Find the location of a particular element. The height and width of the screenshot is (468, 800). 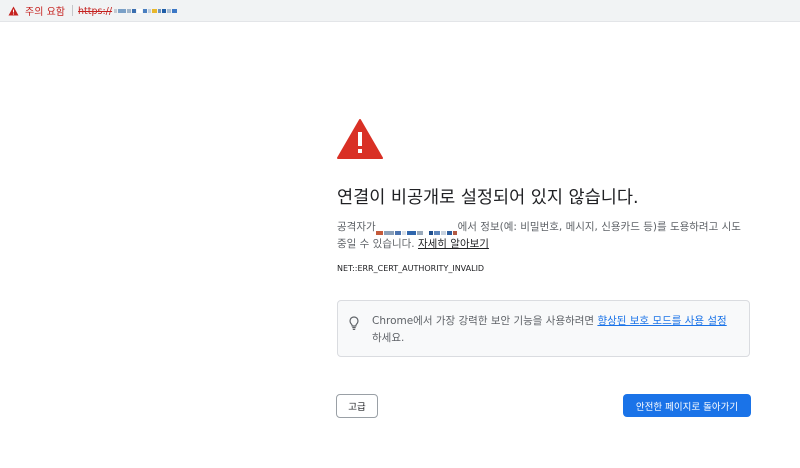

enhanced-protection-link: 향상된 보호 모드를 사용 설정 is located at coordinates (661, 321).